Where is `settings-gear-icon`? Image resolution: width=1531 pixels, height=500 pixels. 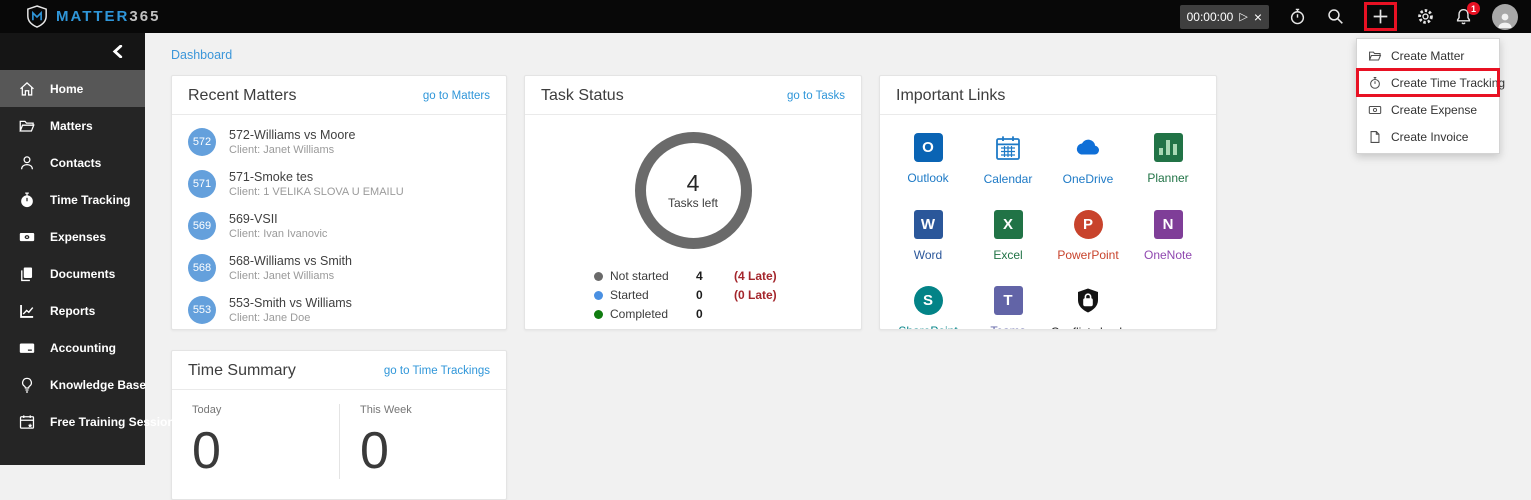
settings-gear-icon is located at coordinates (1425, 16).